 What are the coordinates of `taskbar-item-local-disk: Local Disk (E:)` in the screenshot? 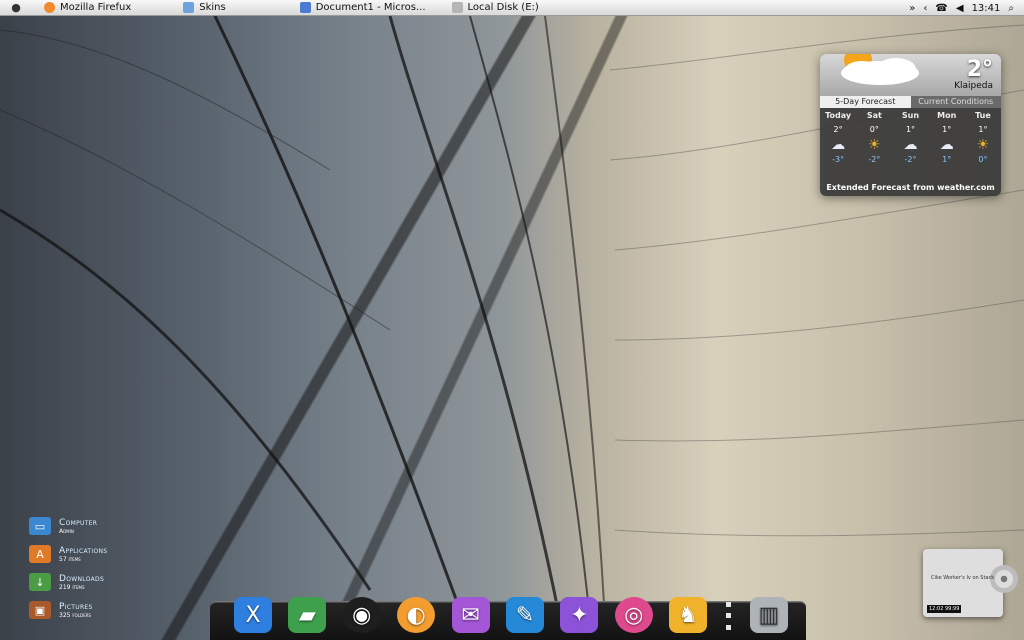 It's located at (495, 7).